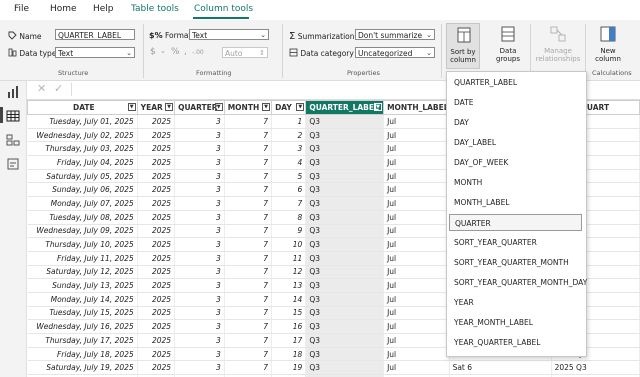 This screenshot has width=640, height=377. Describe the element at coordinates (82, 217) in the screenshot. I see `table-cell: Tuesday, July 08, 2025` at that location.